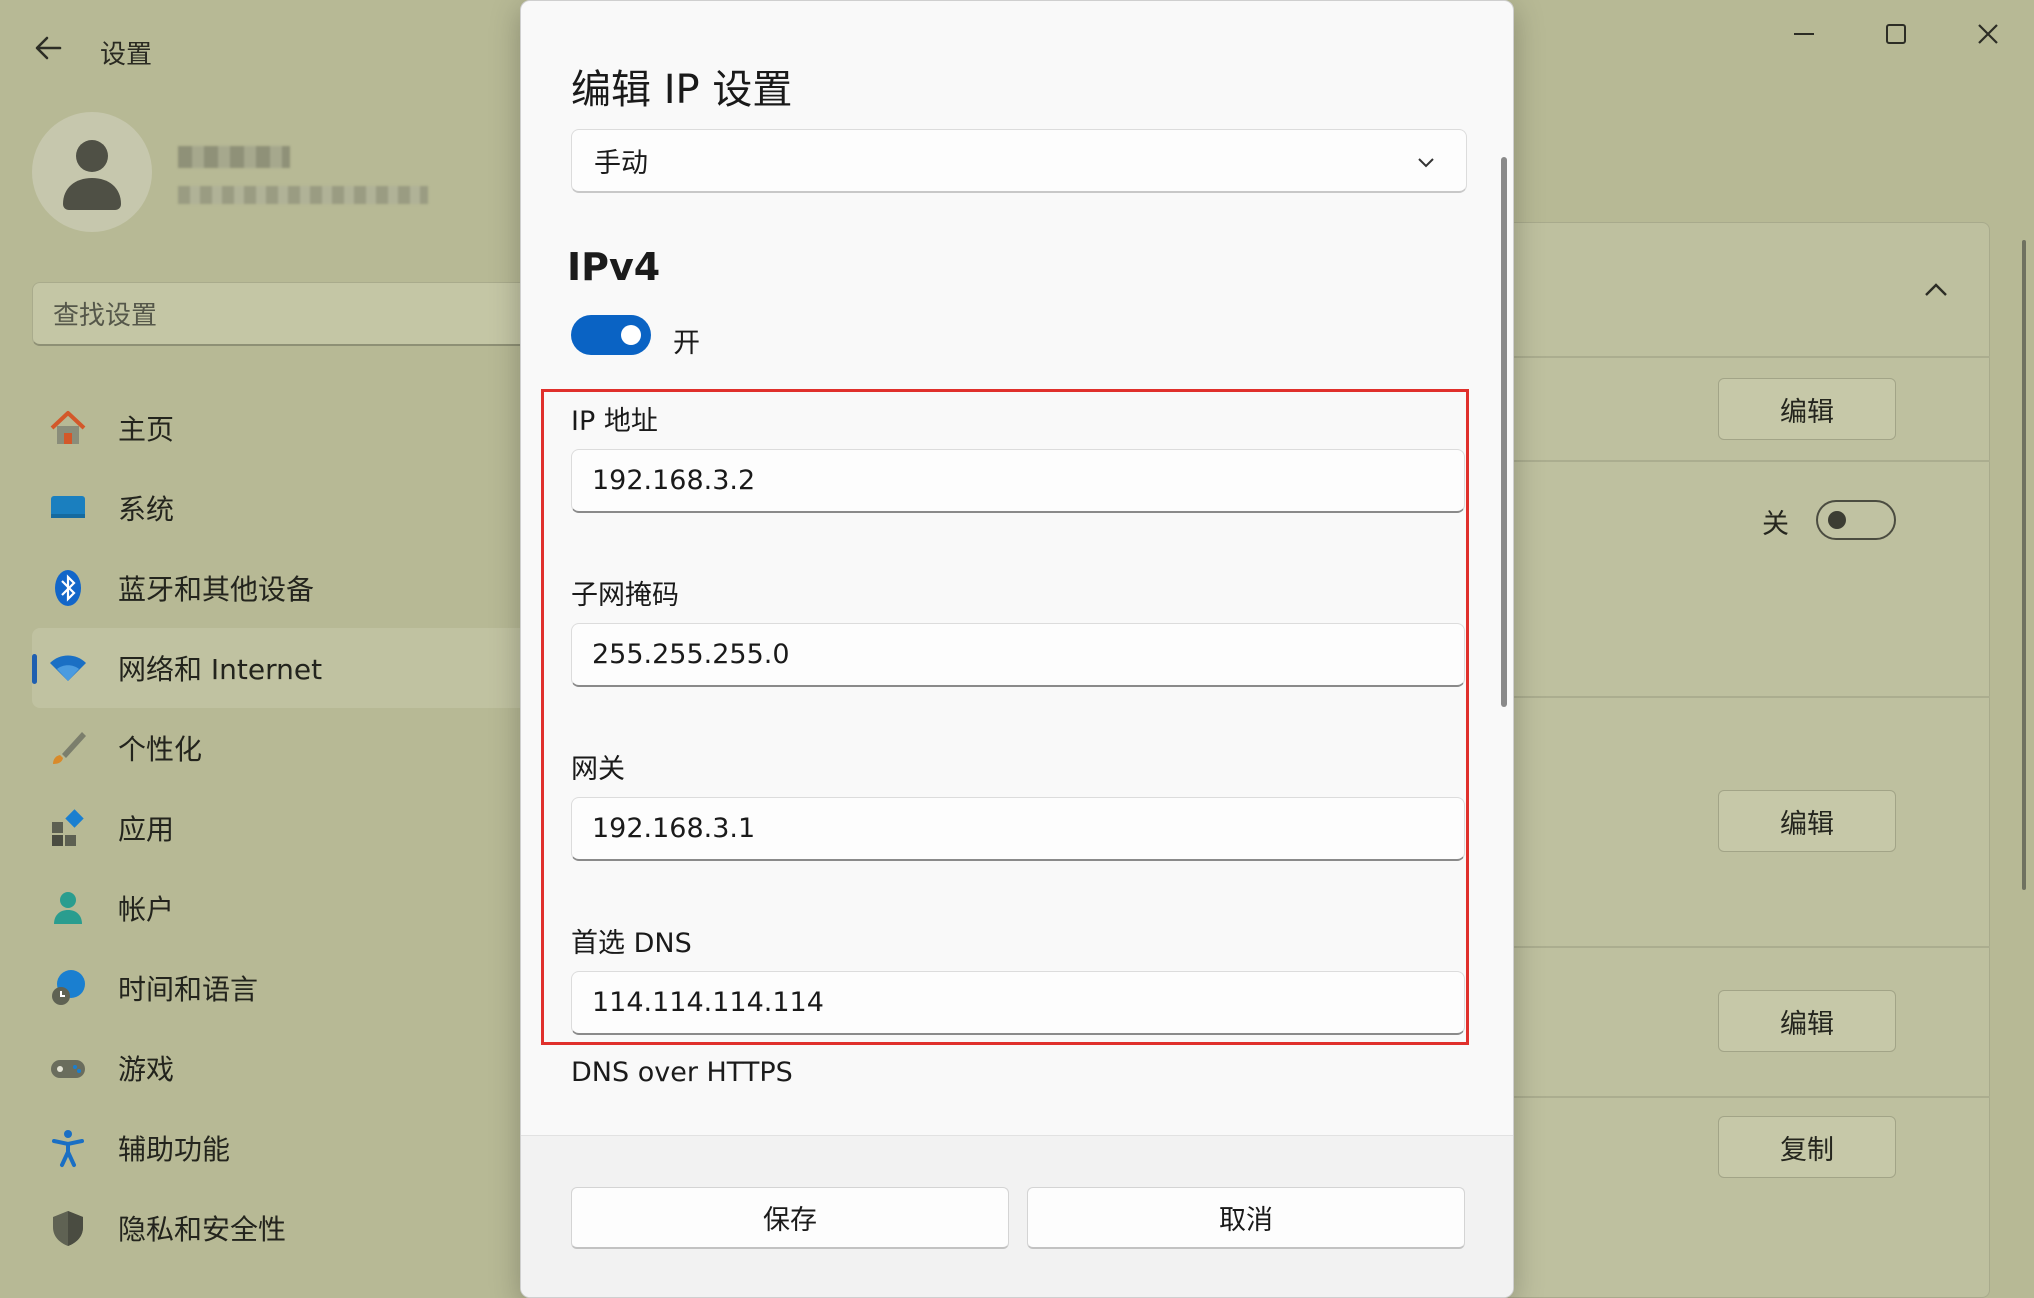  I want to click on sidebar-item-accessibility: 辅助功能, so click(292, 1148).